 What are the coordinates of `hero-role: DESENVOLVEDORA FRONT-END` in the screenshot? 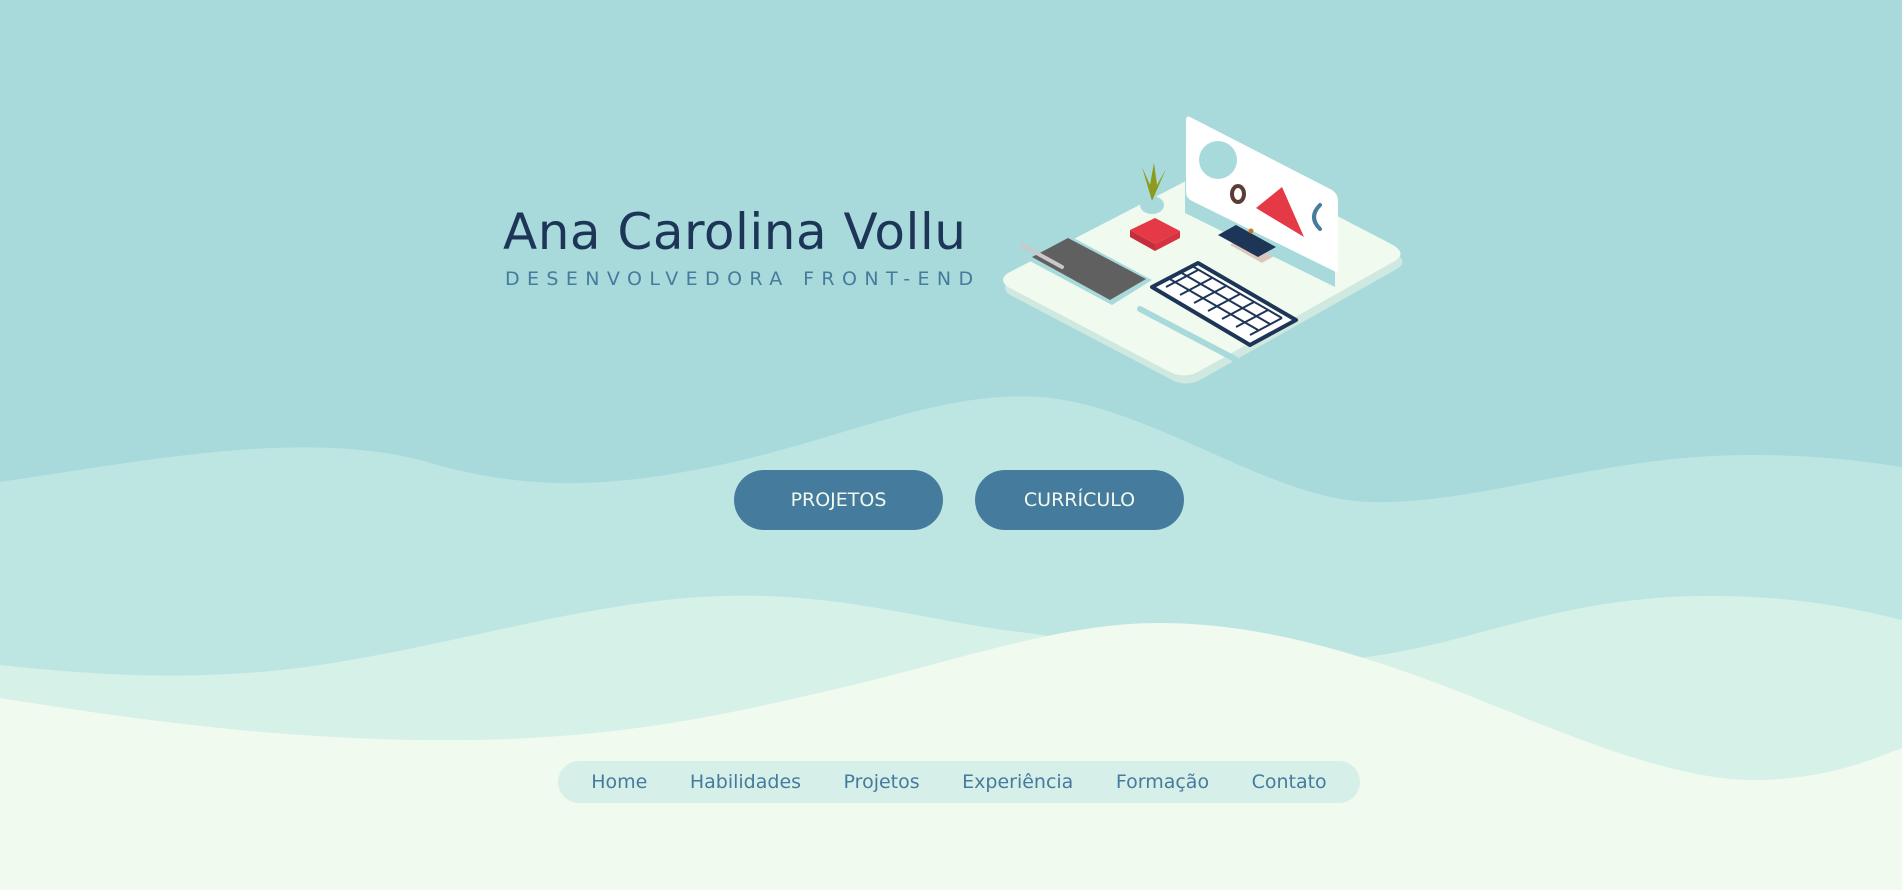 It's located at (743, 279).